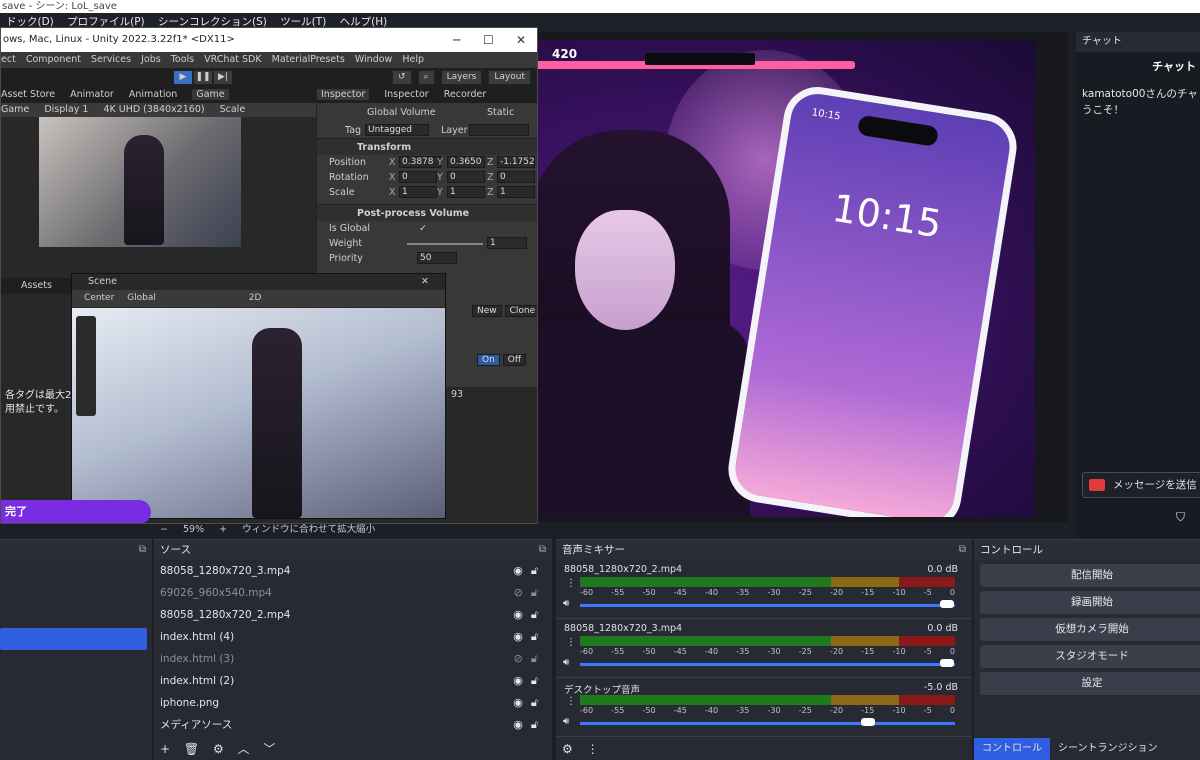 Image resolution: width=1200 pixels, height=760 pixels. I want to click on scale-x: 1, so click(418, 192).